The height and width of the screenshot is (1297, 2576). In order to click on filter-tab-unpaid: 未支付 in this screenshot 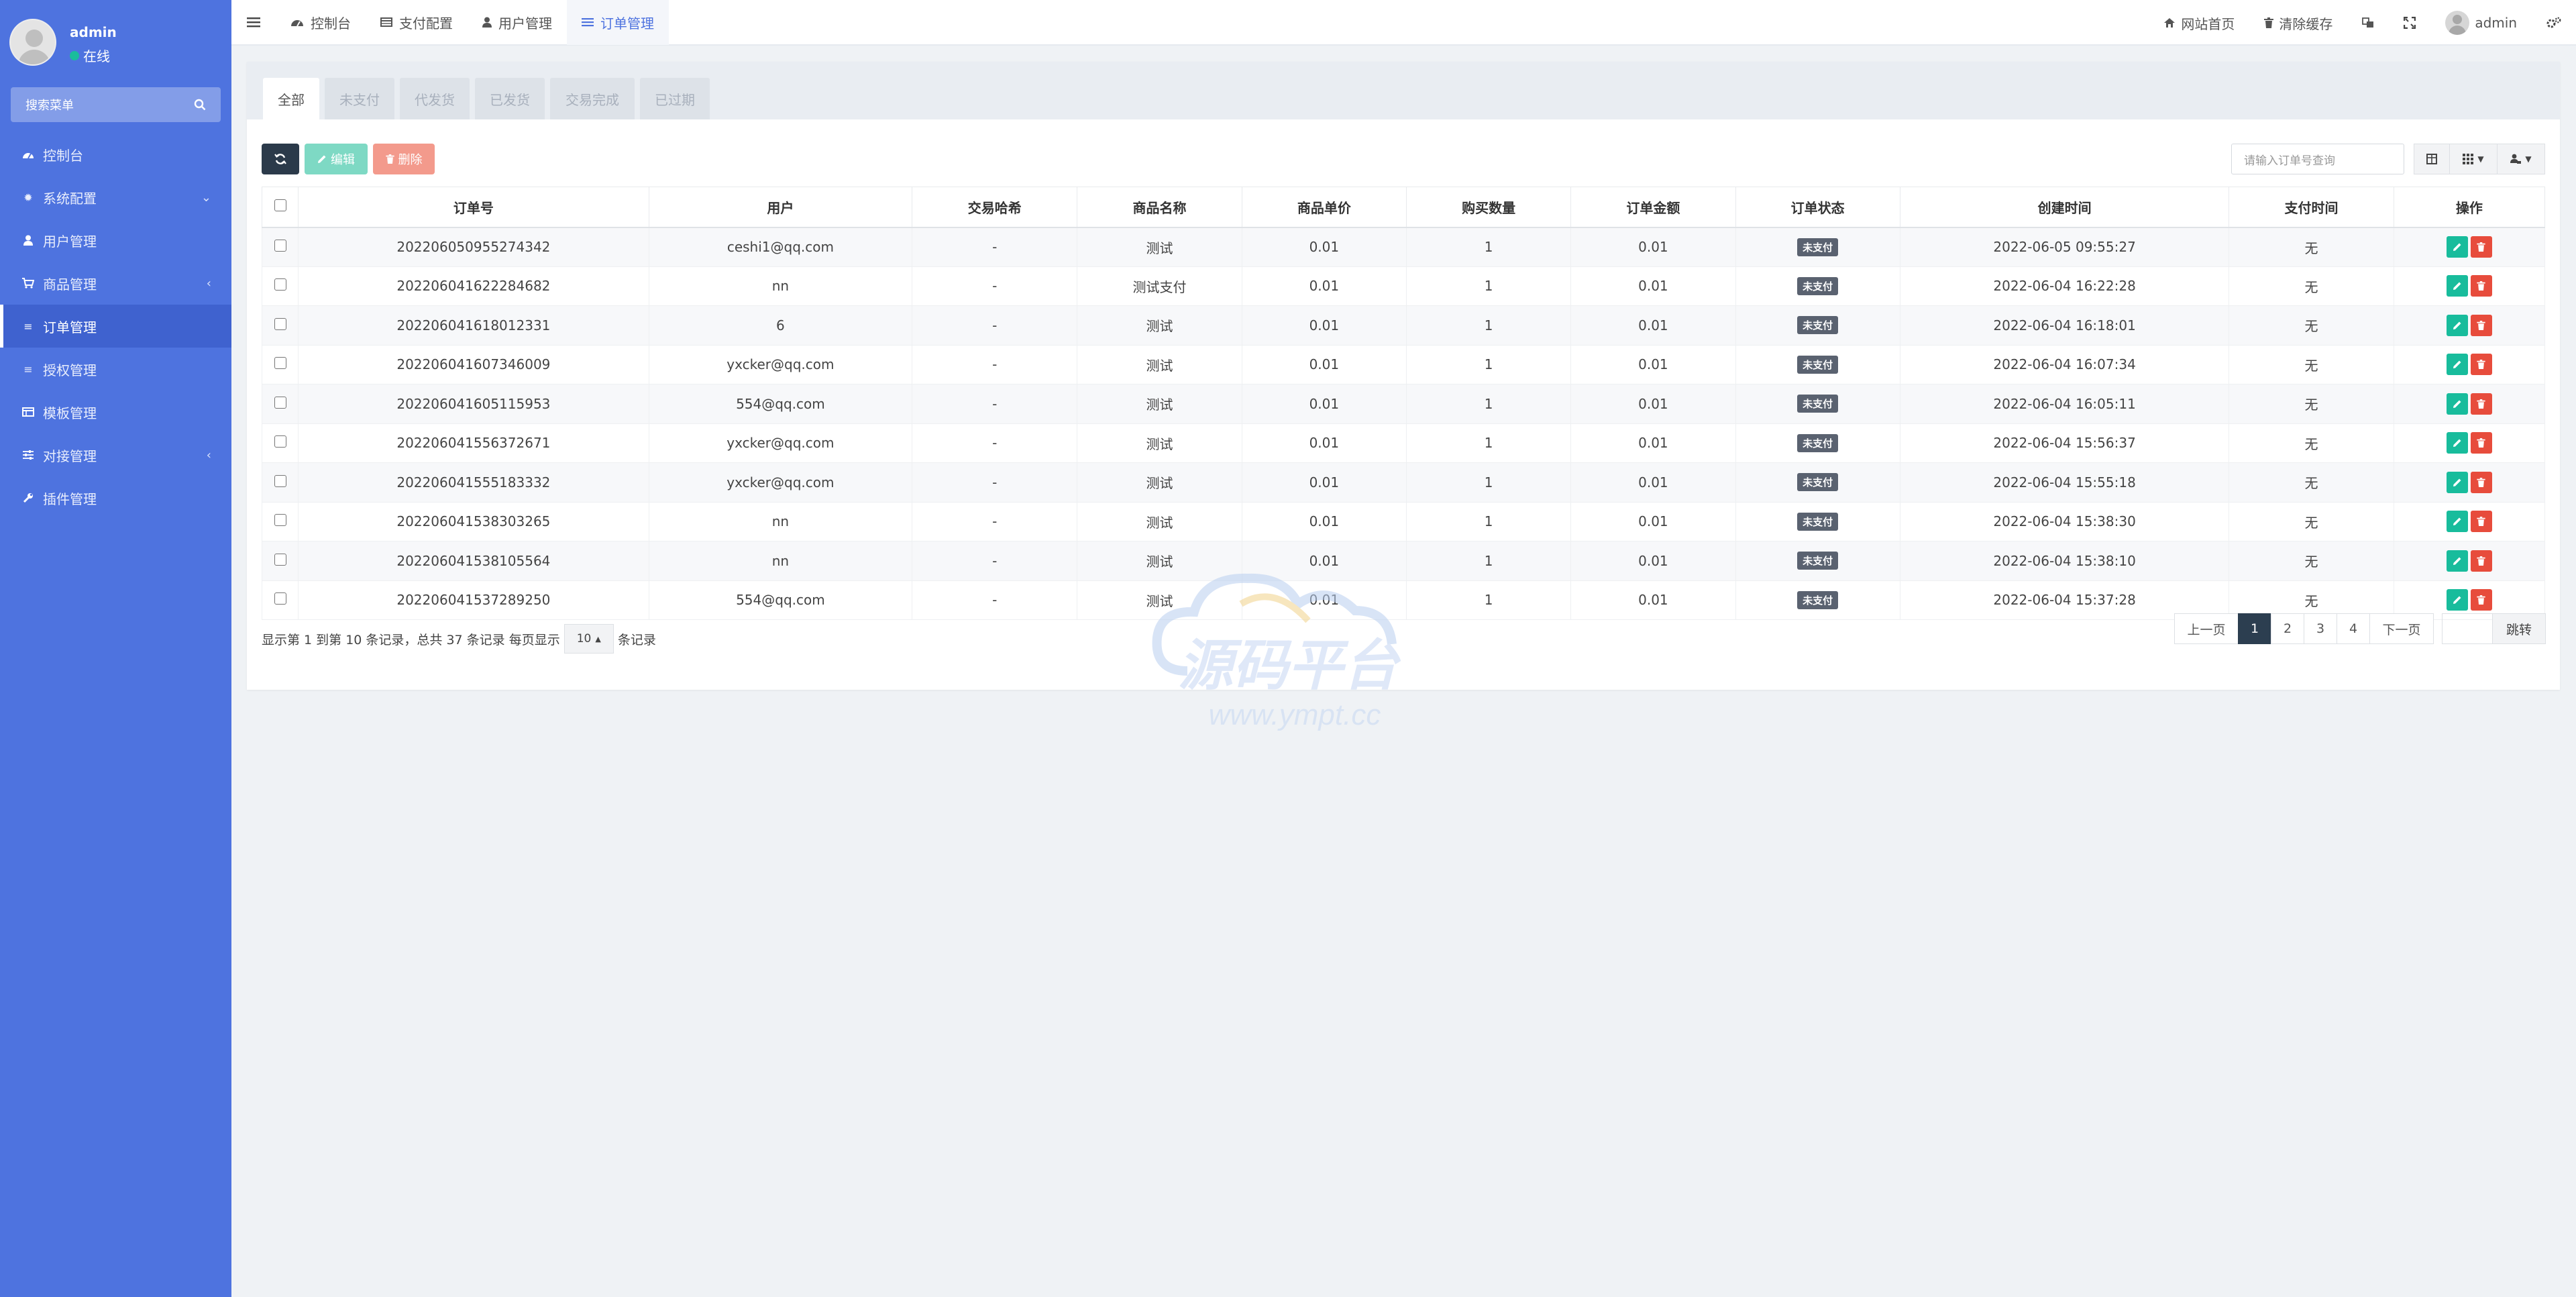, I will do `click(359, 99)`.